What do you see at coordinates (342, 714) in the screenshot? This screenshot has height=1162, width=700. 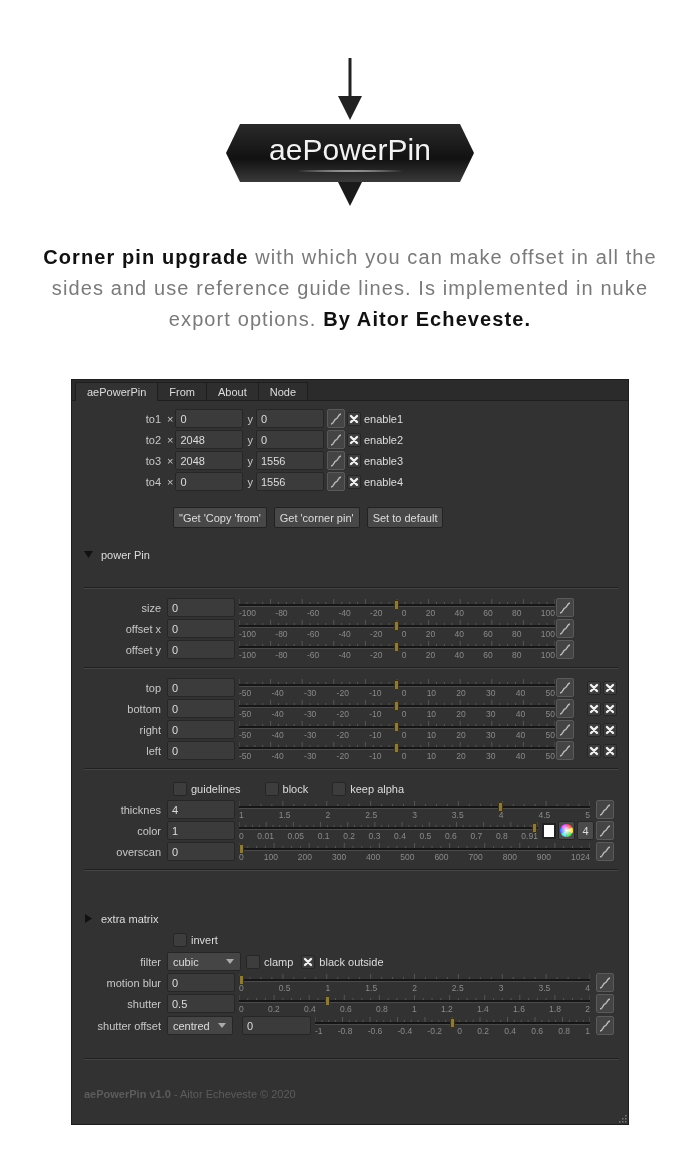 I see `tick-label: -20` at bounding box center [342, 714].